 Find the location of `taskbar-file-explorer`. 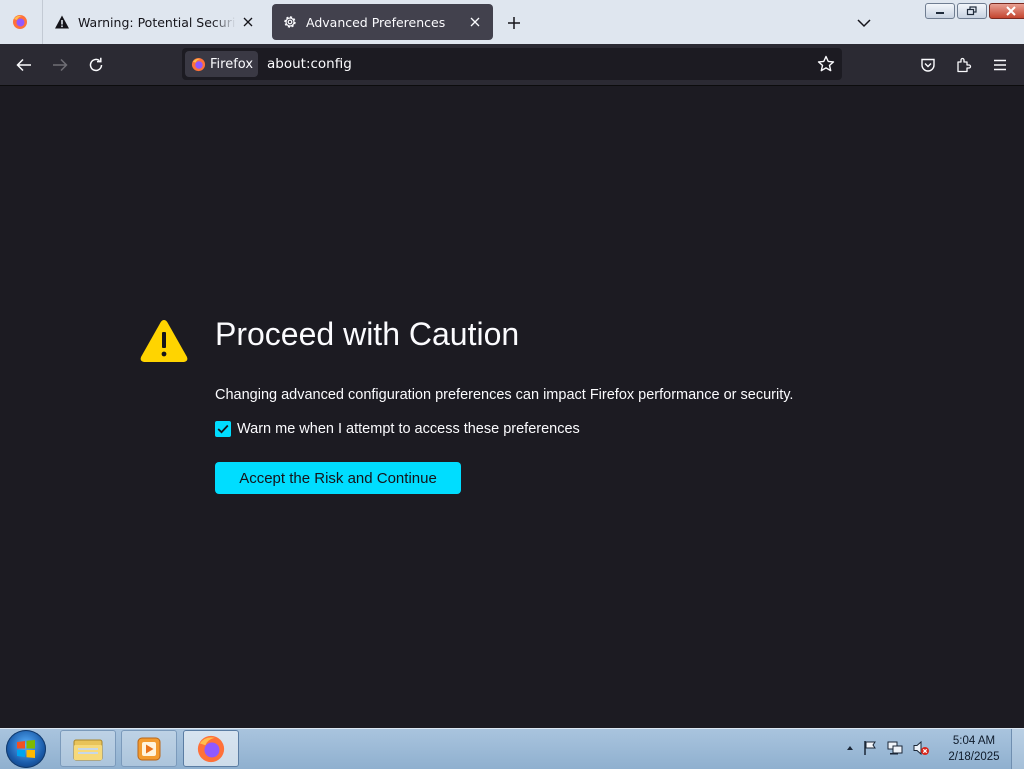

taskbar-file-explorer is located at coordinates (88, 748).